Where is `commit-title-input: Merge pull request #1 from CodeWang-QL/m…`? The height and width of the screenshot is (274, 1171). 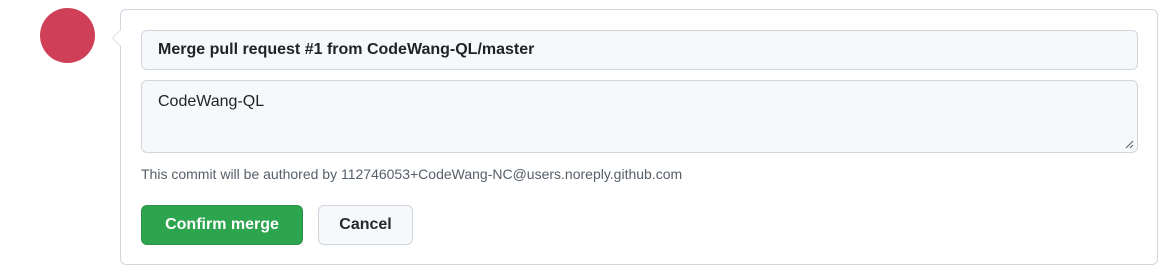
commit-title-input: Merge pull request #1 from CodeWang-QL/m… is located at coordinates (639, 50).